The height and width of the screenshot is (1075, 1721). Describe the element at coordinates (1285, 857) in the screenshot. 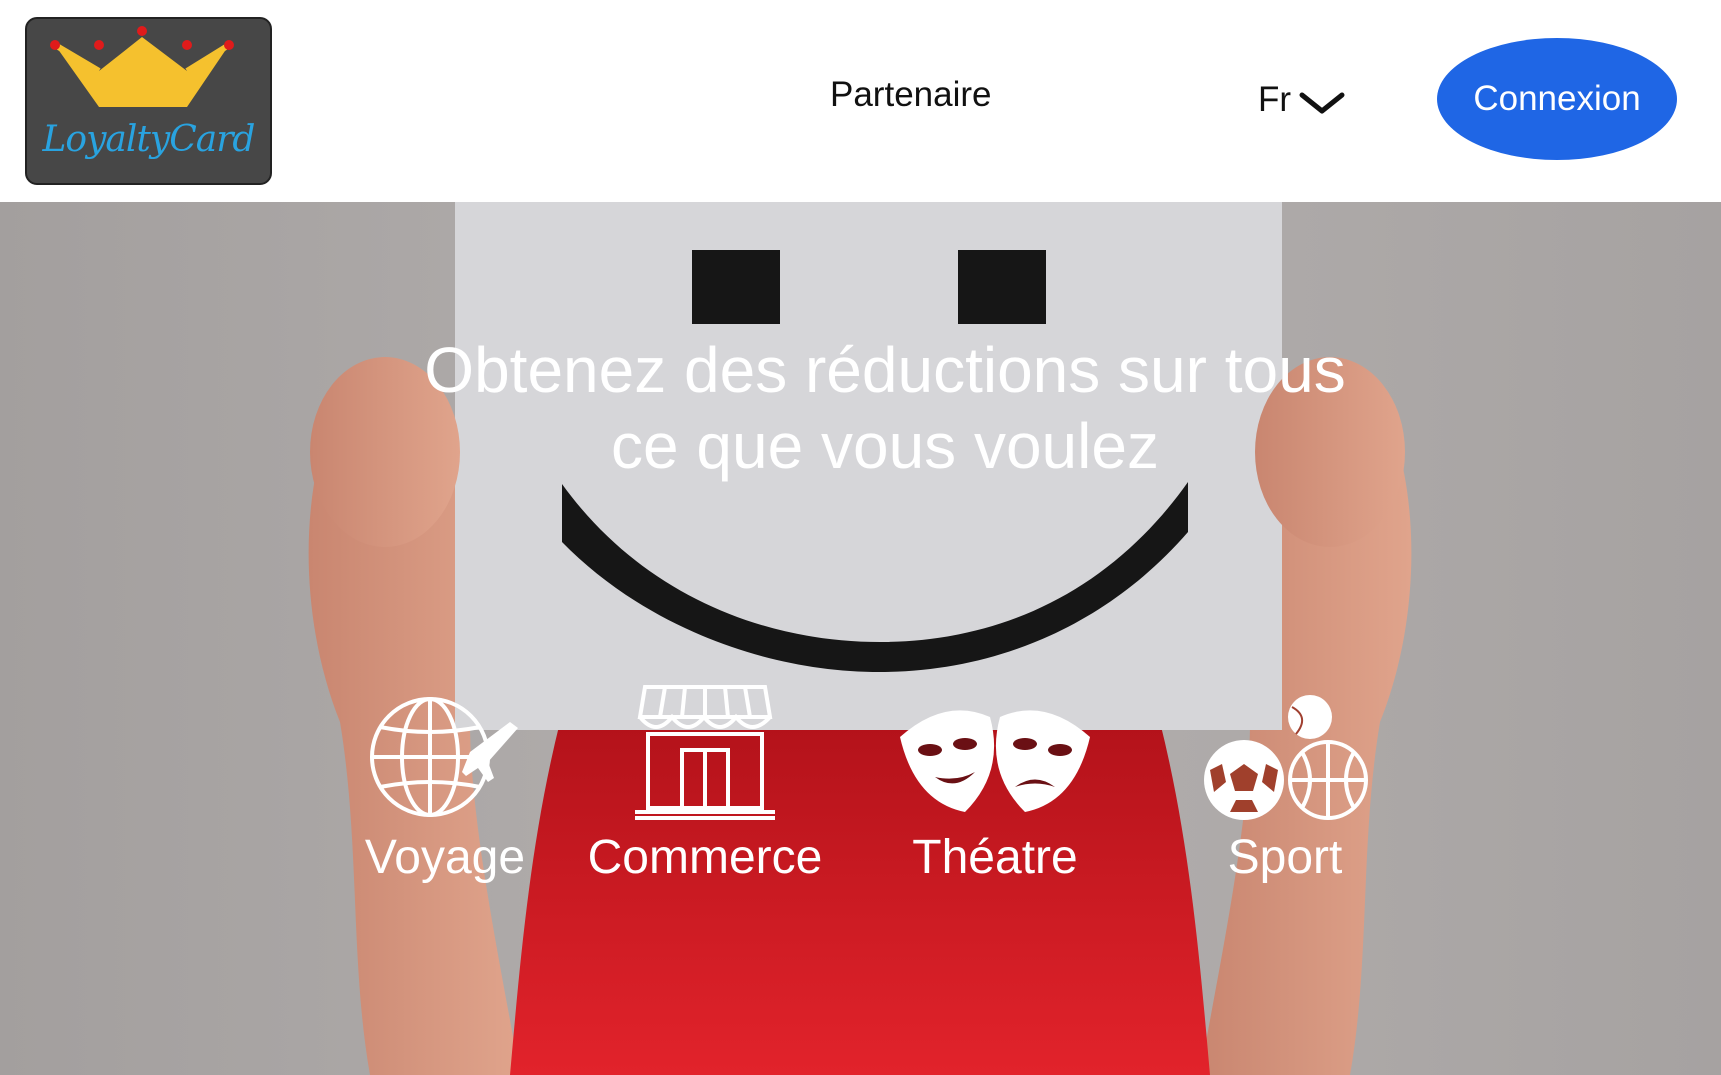

I see `category-label-sport: Sport` at that location.